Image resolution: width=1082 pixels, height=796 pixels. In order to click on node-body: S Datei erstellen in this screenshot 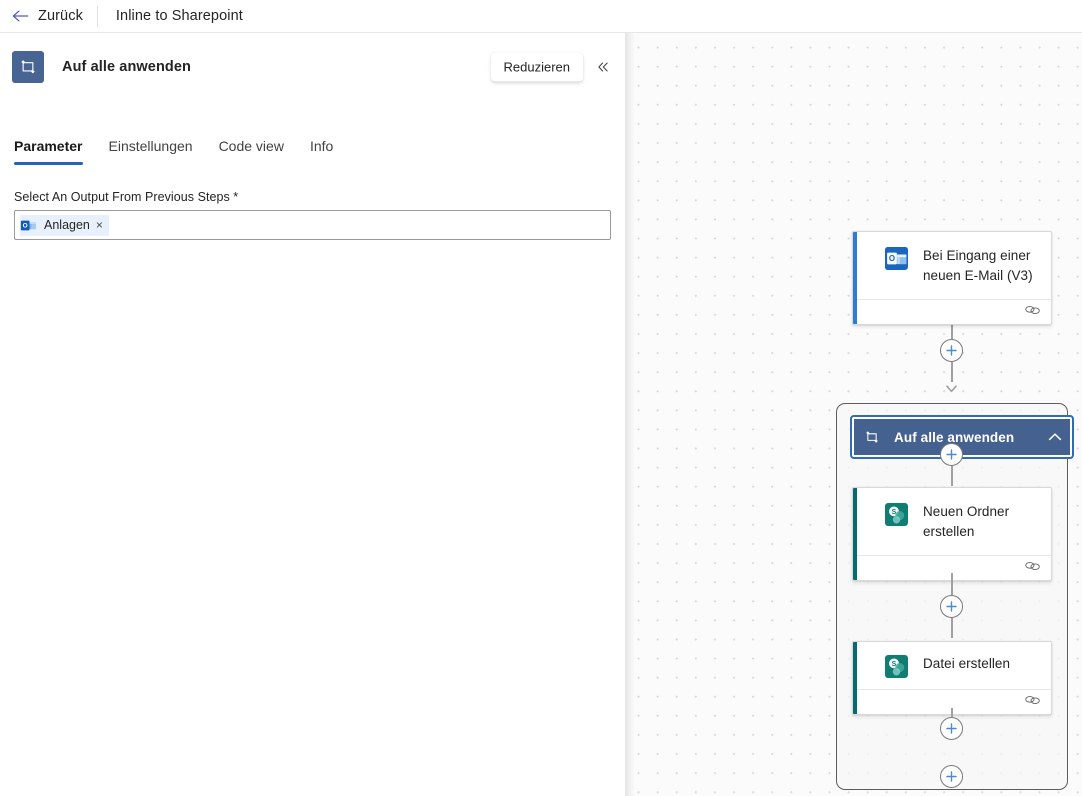, I will do `click(952, 665)`.